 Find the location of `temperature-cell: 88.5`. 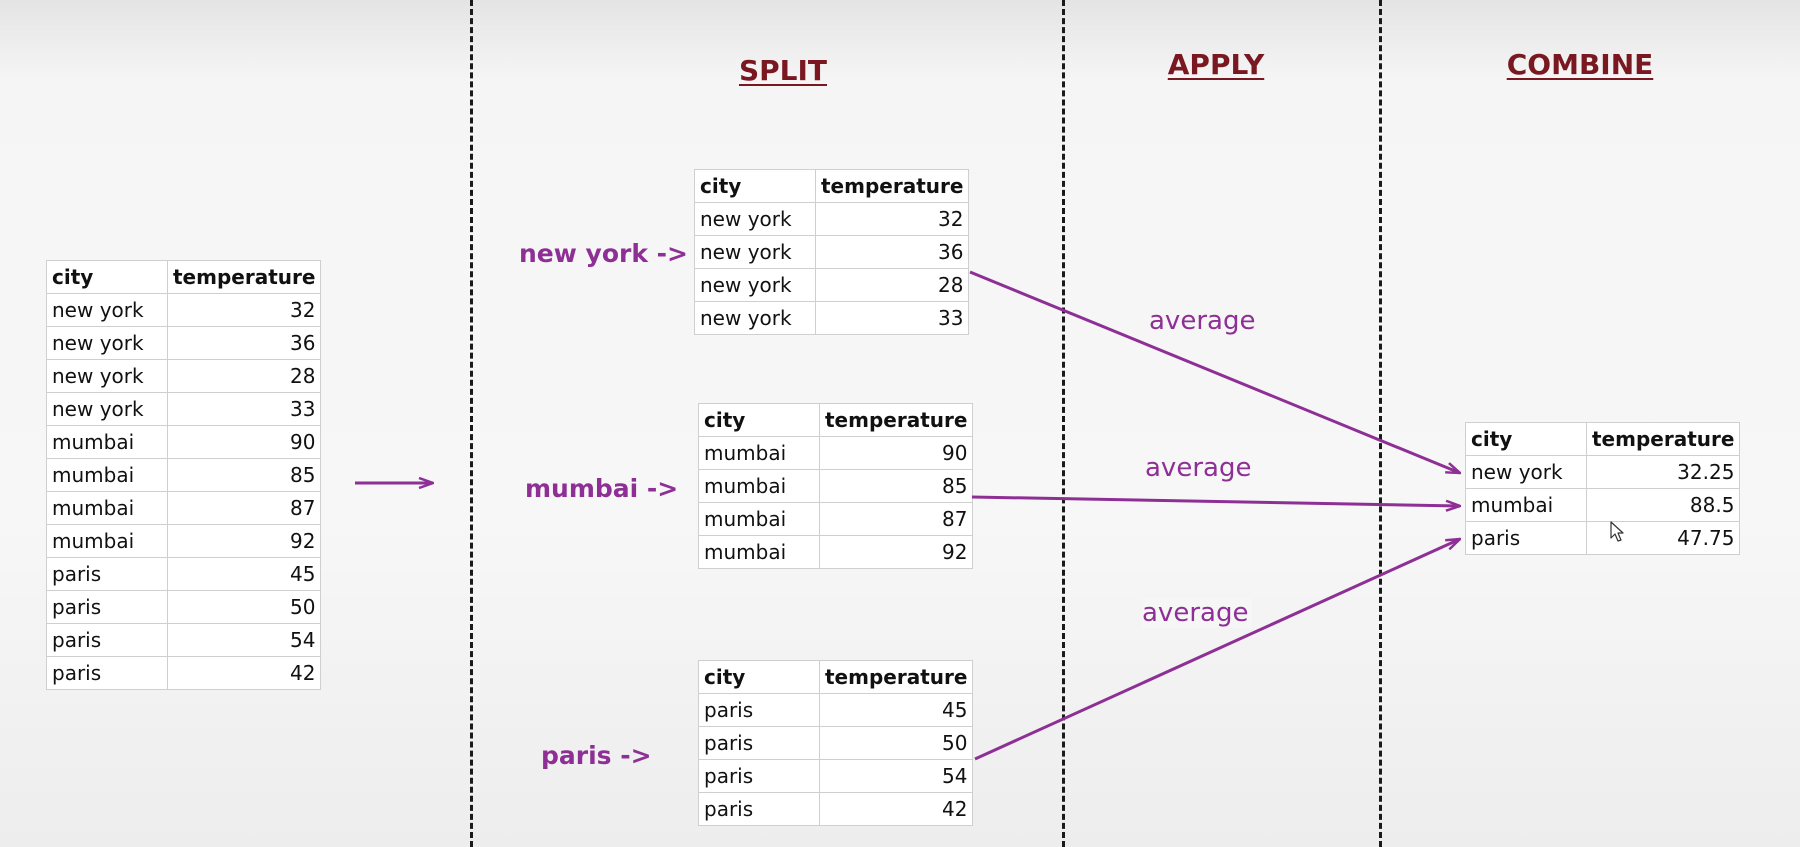

temperature-cell: 88.5 is located at coordinates (1663, 505).